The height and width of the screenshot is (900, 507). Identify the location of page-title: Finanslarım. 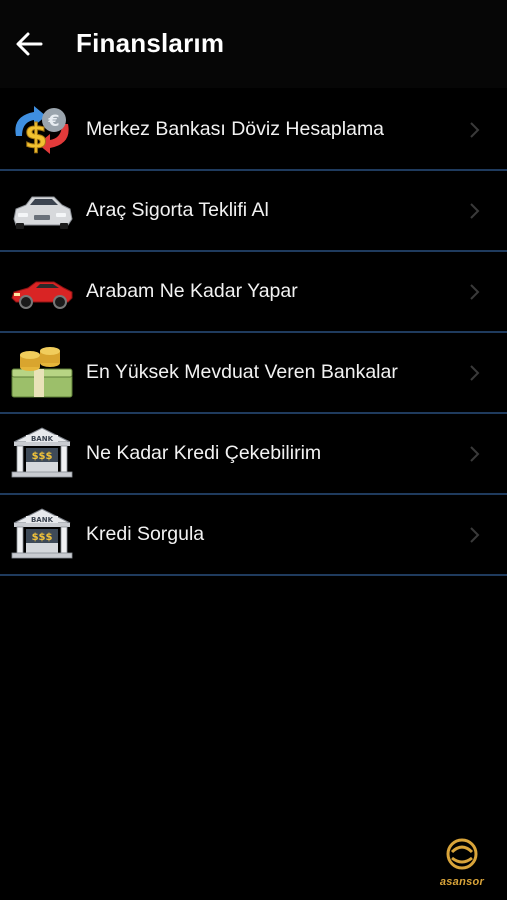
(150, 43).